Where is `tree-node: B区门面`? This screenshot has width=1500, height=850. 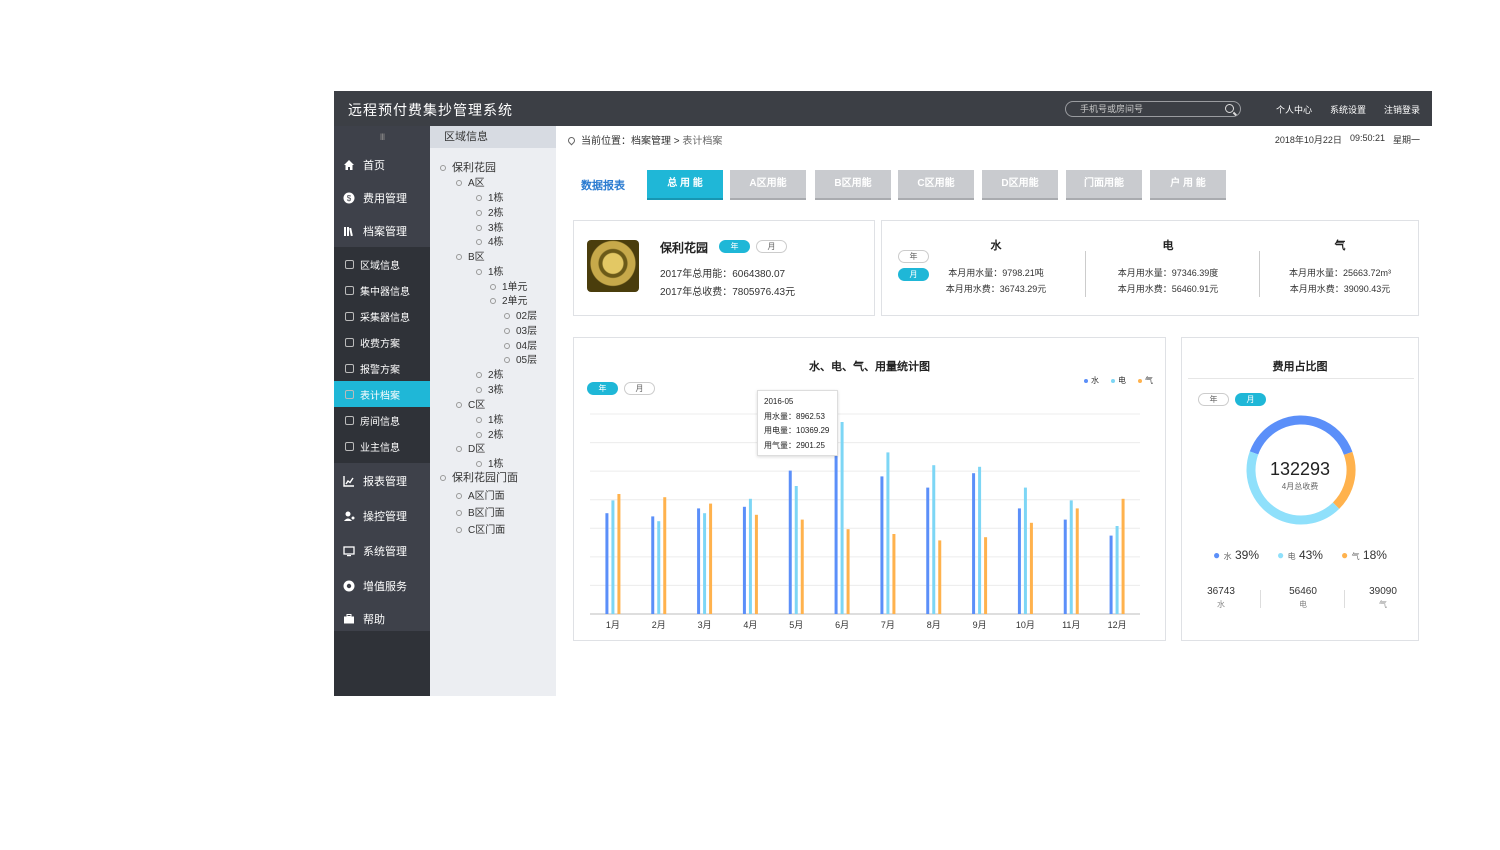 tree-node: B区门面 is located at coordinates (480, 511).